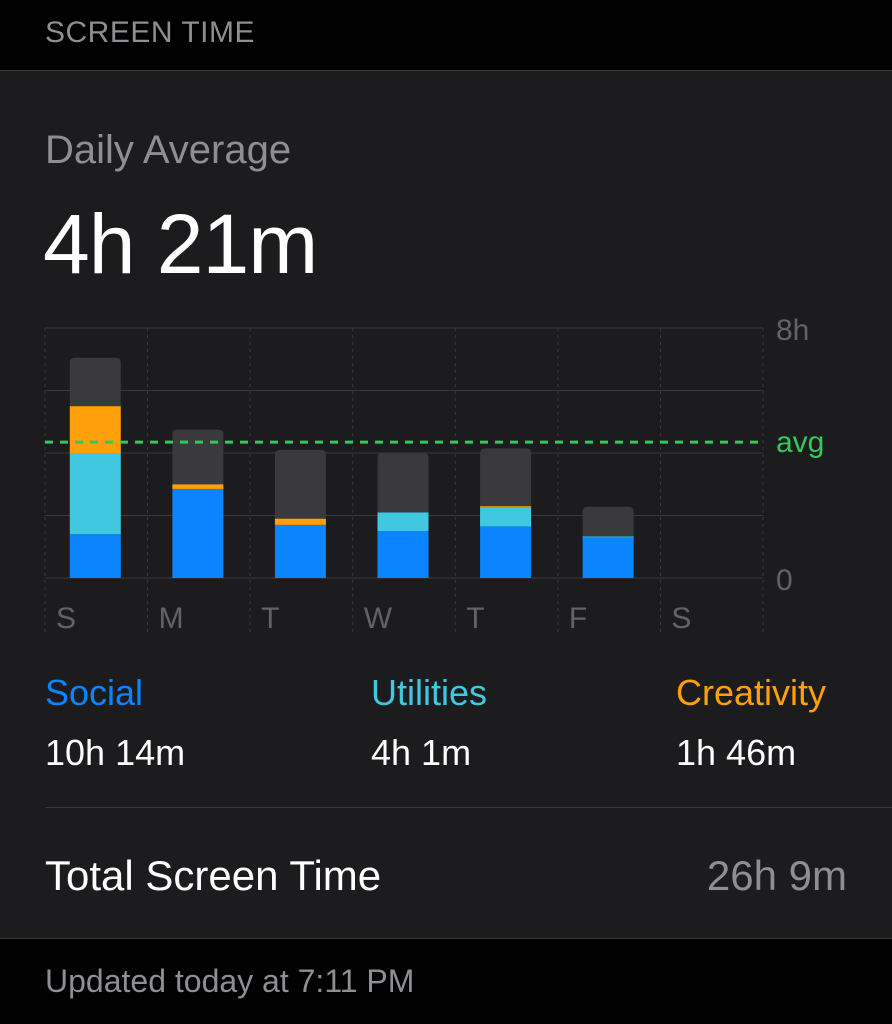 This screenshot has width=892, height=1024. What do you see at coordinates (150, 32) in the screenshot?
I see `section-header-title: SCREEN TIME` at bounding box center [150, 32].